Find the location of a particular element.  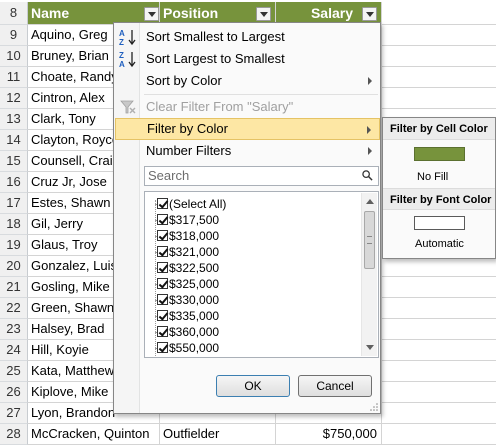

filter-value-label: $322,500 is located at coordinates (194, 268).